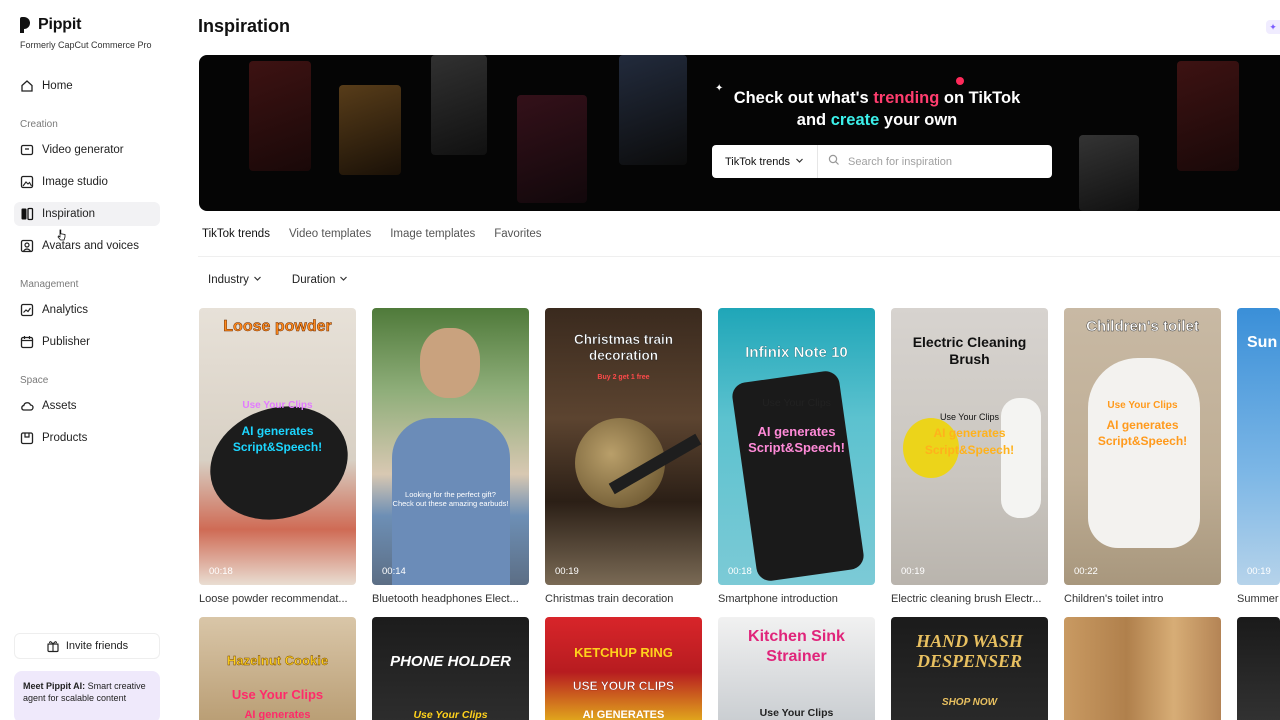 This screenshot has height=720, width=1280. Describe the element at coordinates (623, 714) in the screenshot. I see `thumbnail-overlay: AI GENERATES` at that location.